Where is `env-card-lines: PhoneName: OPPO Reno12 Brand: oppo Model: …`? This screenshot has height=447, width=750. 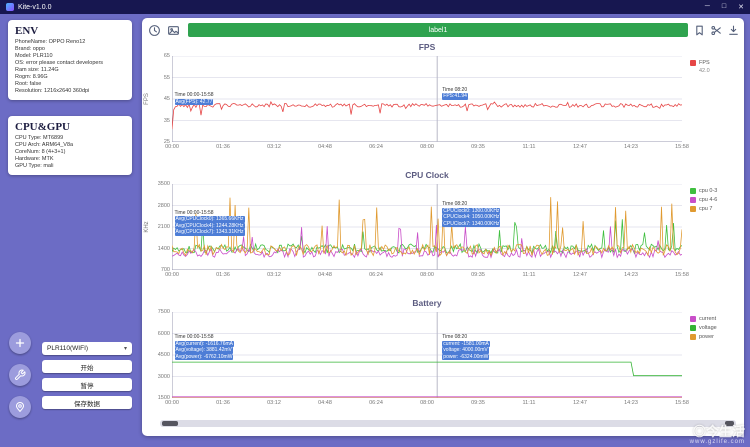 env-card-lines: PhoneName: OPPO Reno12 Brand: oppo Model: … is located at coordinates (70, 67).